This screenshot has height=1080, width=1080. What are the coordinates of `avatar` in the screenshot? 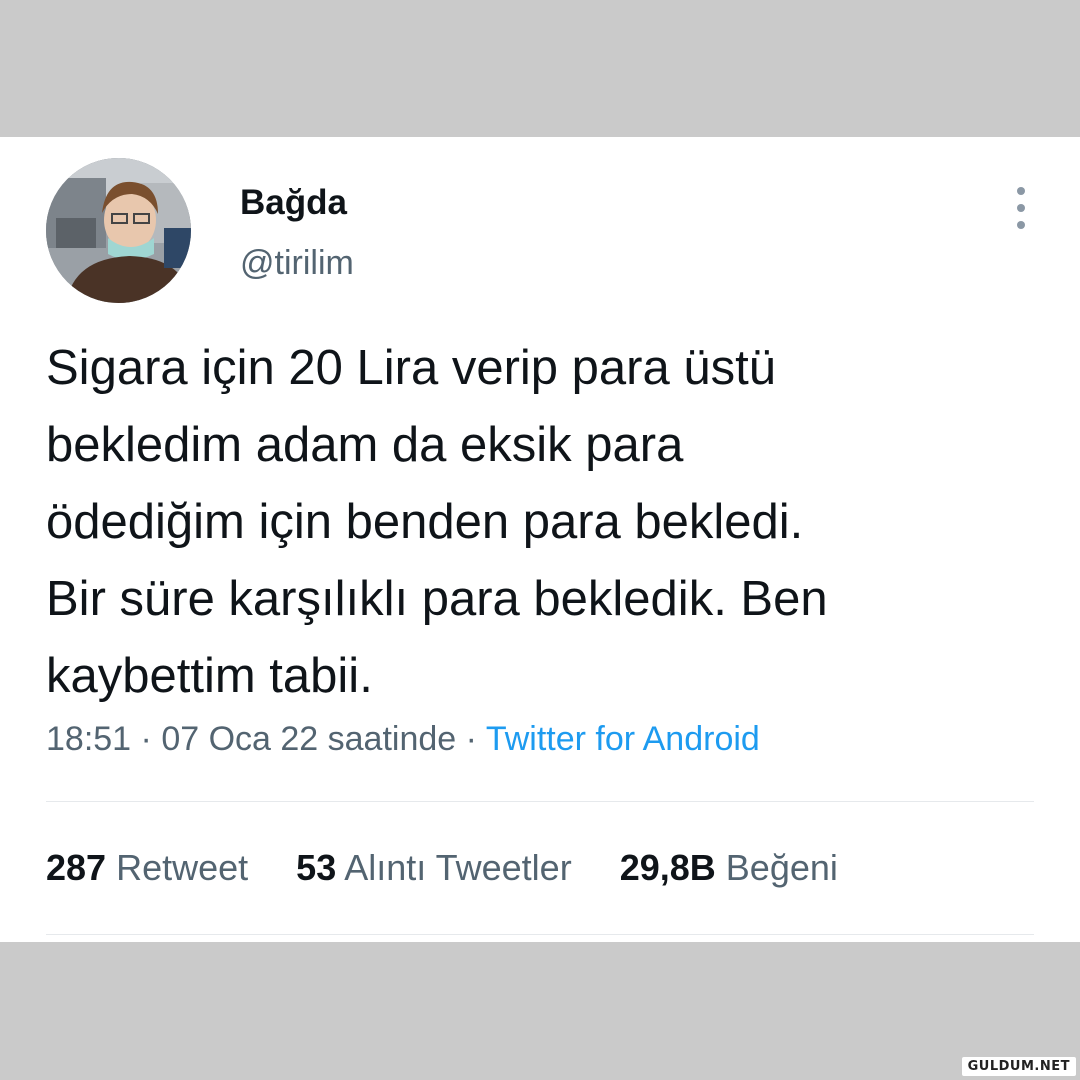 It's located at (118, 230).